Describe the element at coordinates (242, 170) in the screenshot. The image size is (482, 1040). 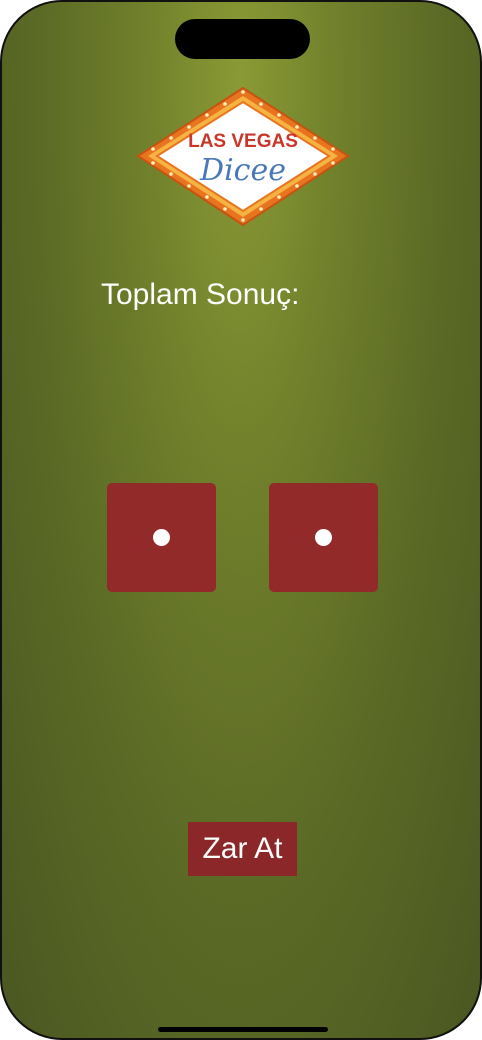
I see `logo-subtitle: Dicee` at that location.